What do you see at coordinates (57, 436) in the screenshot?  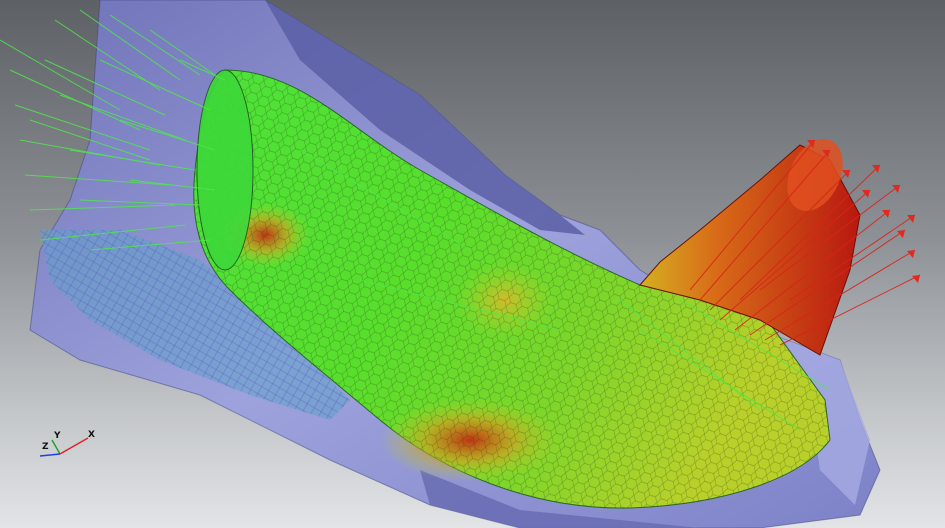 I see `axis-label-y: Y` at bounding box center [57, 436].